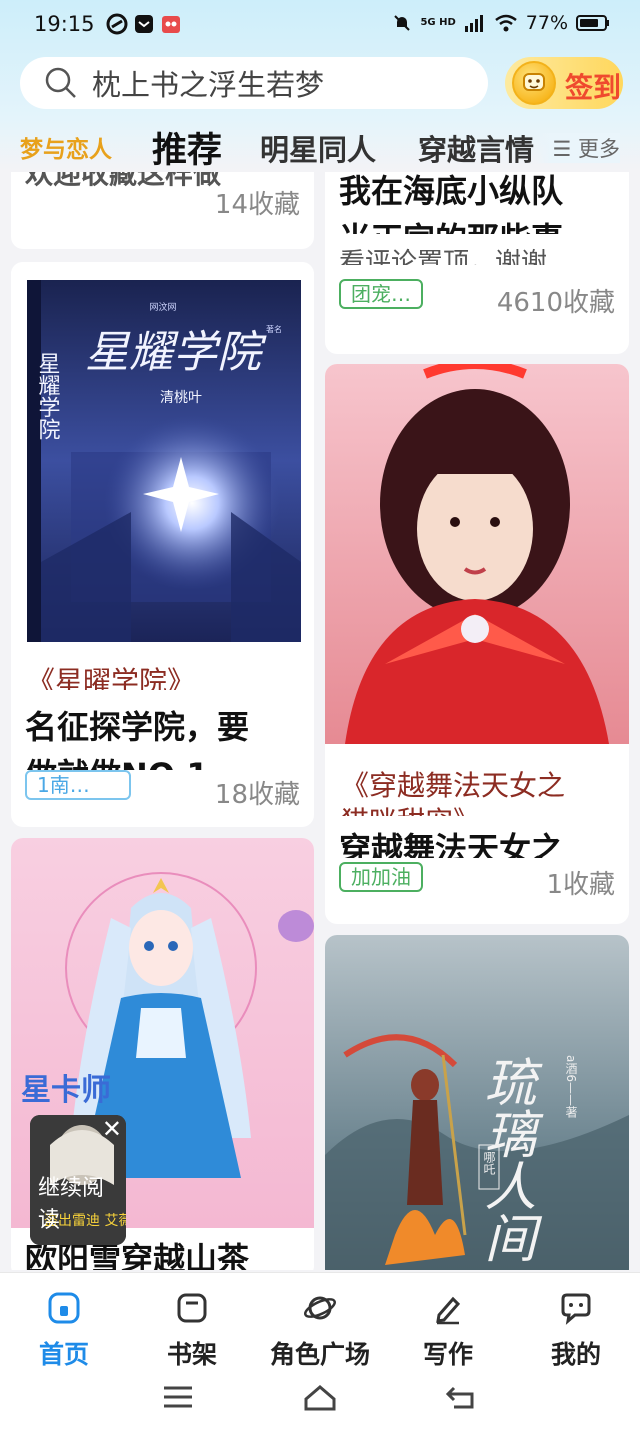 The image size is (640, 1433). Describe the element at coordinates (555, 303) in the screenshot. I see `favorite-count: 4610收藏` at that location.